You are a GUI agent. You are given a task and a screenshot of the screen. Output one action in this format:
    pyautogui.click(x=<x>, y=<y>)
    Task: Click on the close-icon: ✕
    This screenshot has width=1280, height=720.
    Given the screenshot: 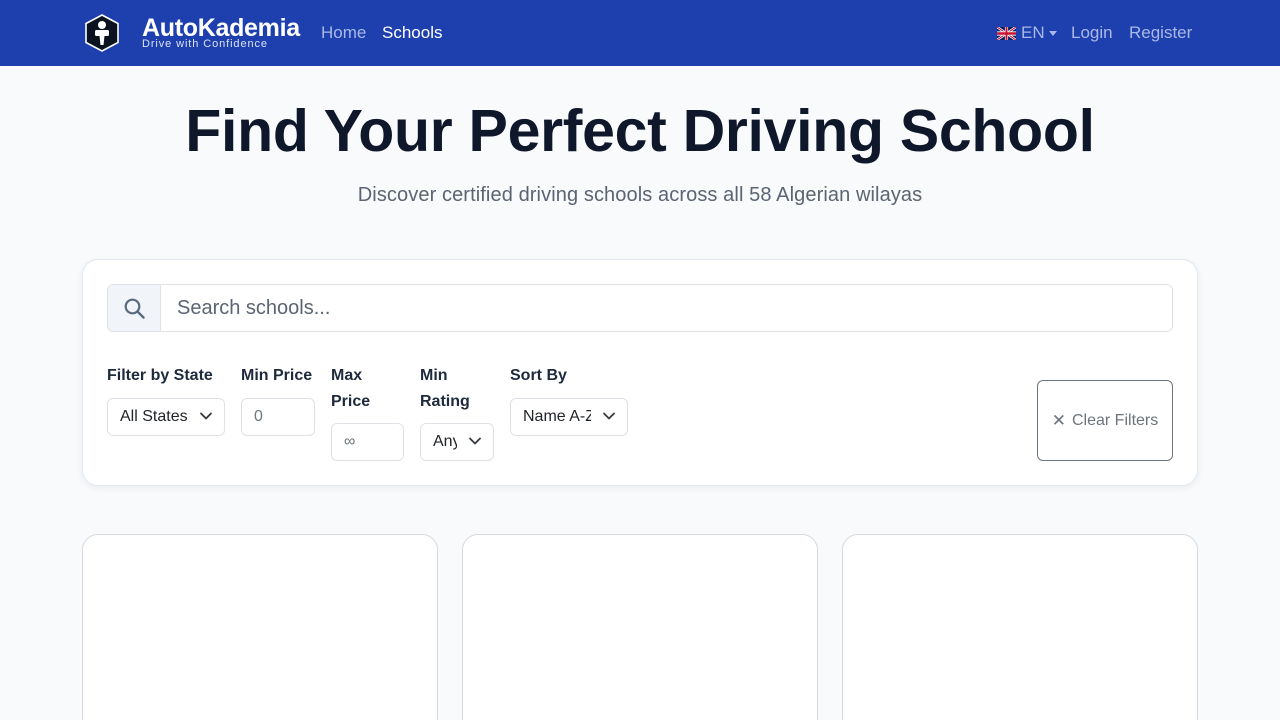 What is the action you would take?
    pyautogui.click(x=1058, y=420)
    